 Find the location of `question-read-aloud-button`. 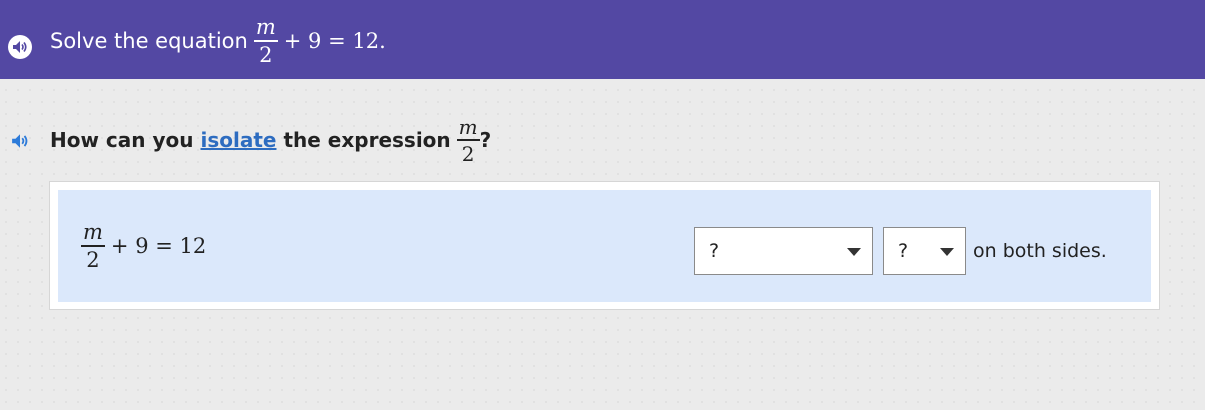

question-read-aloud-button is located at coordinates (20, 141).